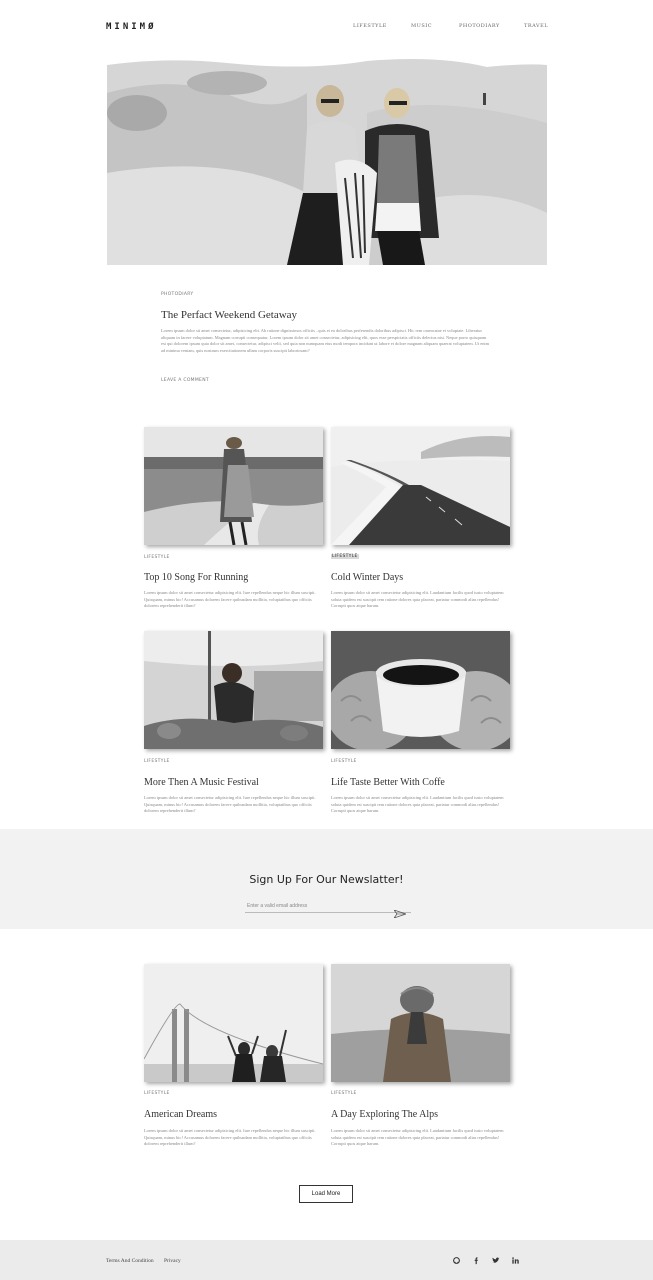 This screenshot has width=653, height=1280. What do you see at coordinates (420, 1023) in the screenshot?
I see `post-image-alps` at bounding box center [420, 1023].